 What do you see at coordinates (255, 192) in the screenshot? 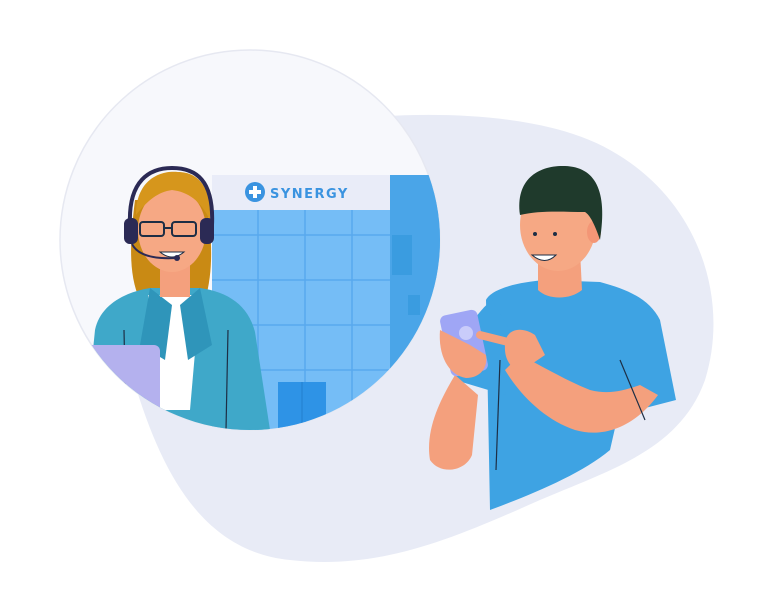
I see `medical-cross-icon` at bounding box center [255, 192].